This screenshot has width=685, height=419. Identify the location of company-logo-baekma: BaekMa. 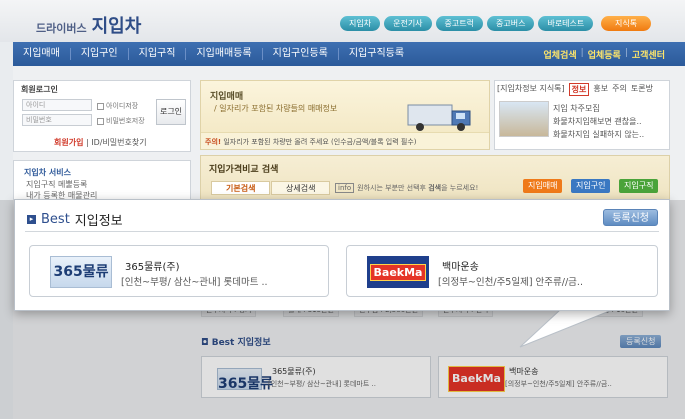
(398, 272).